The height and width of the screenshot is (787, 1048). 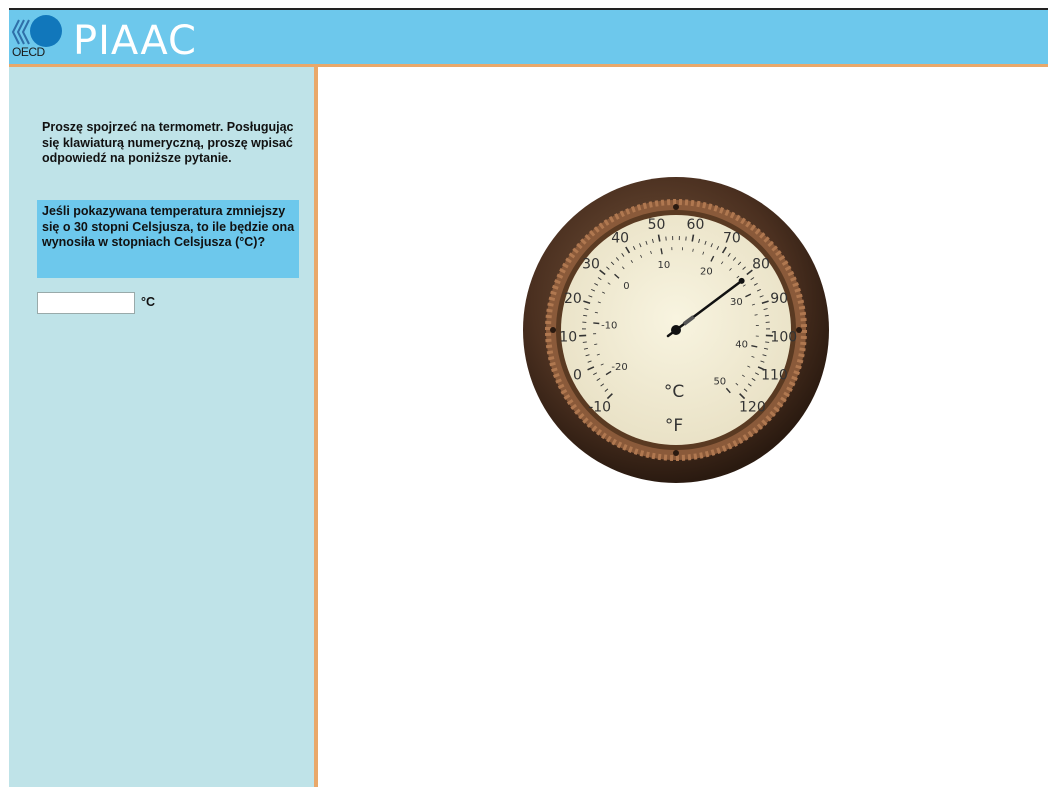 I want to click on oecd-logo-text: OECD, so click(x=28, y=52).